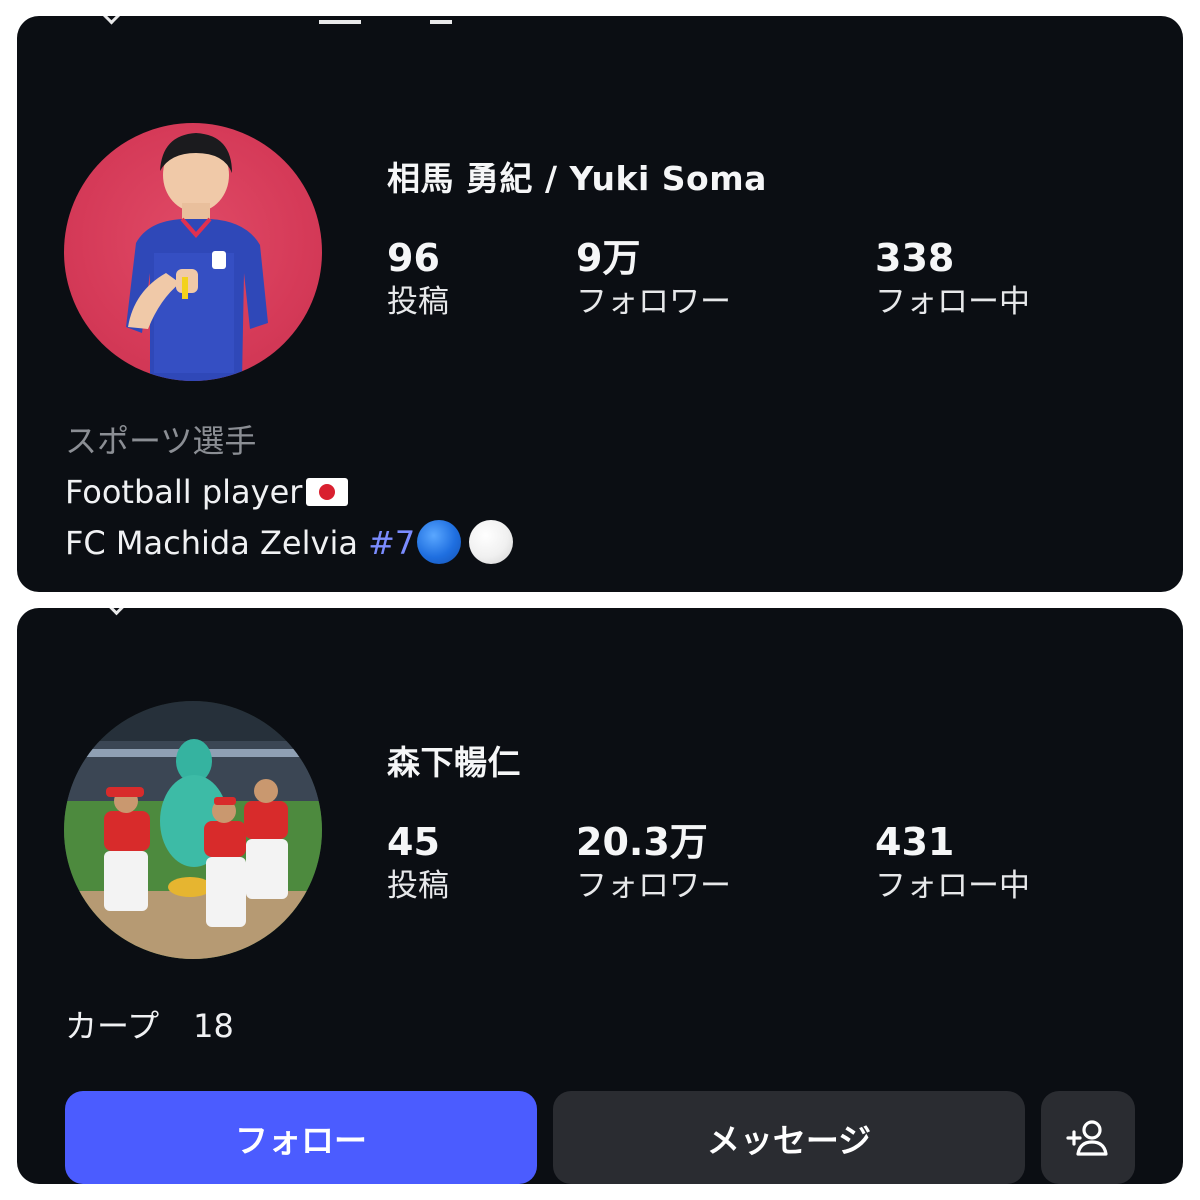 This screenshot has height=1200, width=1200. I want to click on bio-line-1-text: Football player, so click(184, 492).